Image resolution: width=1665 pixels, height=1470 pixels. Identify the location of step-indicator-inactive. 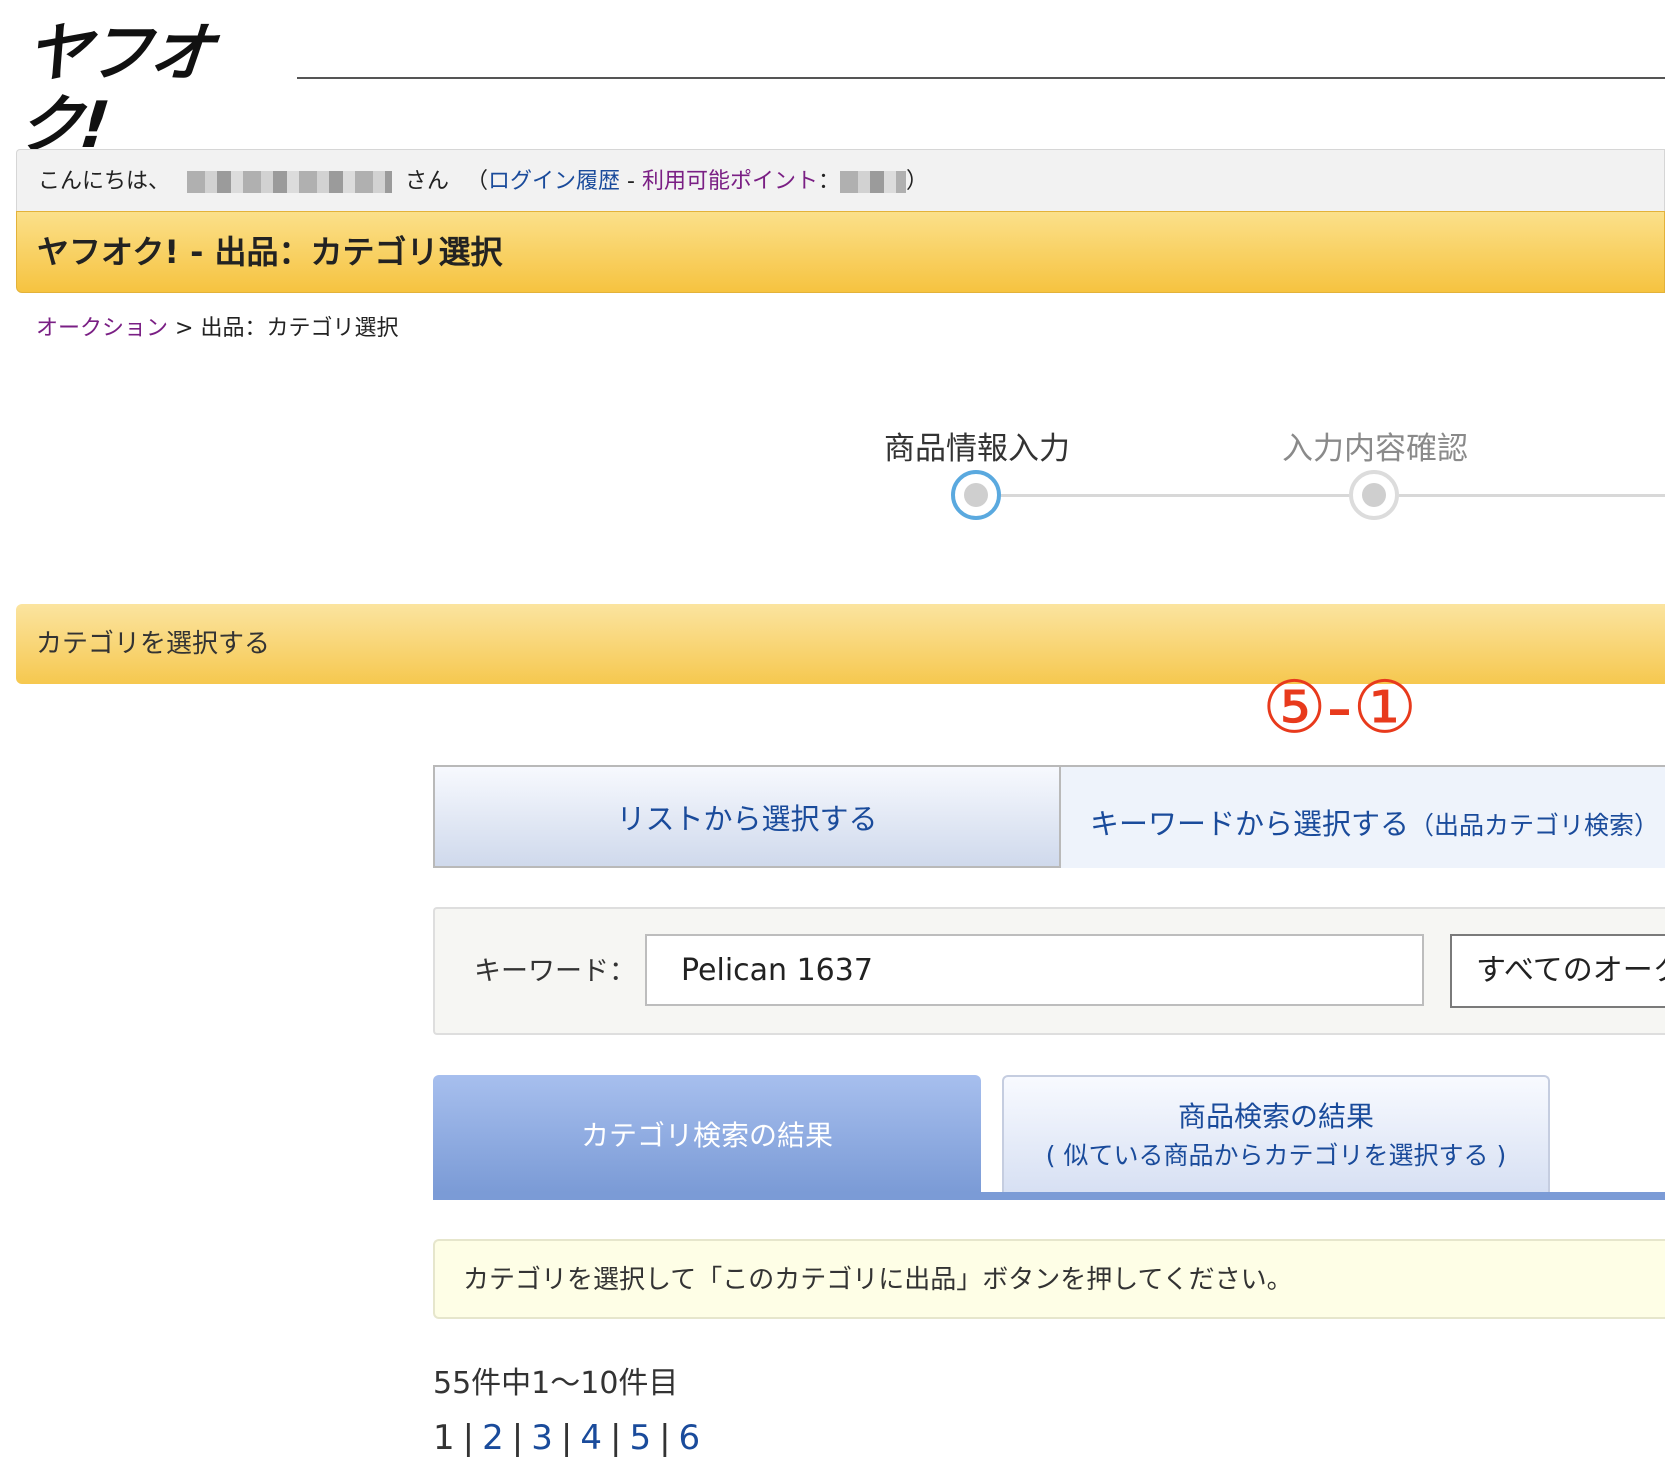
(1374, 495).